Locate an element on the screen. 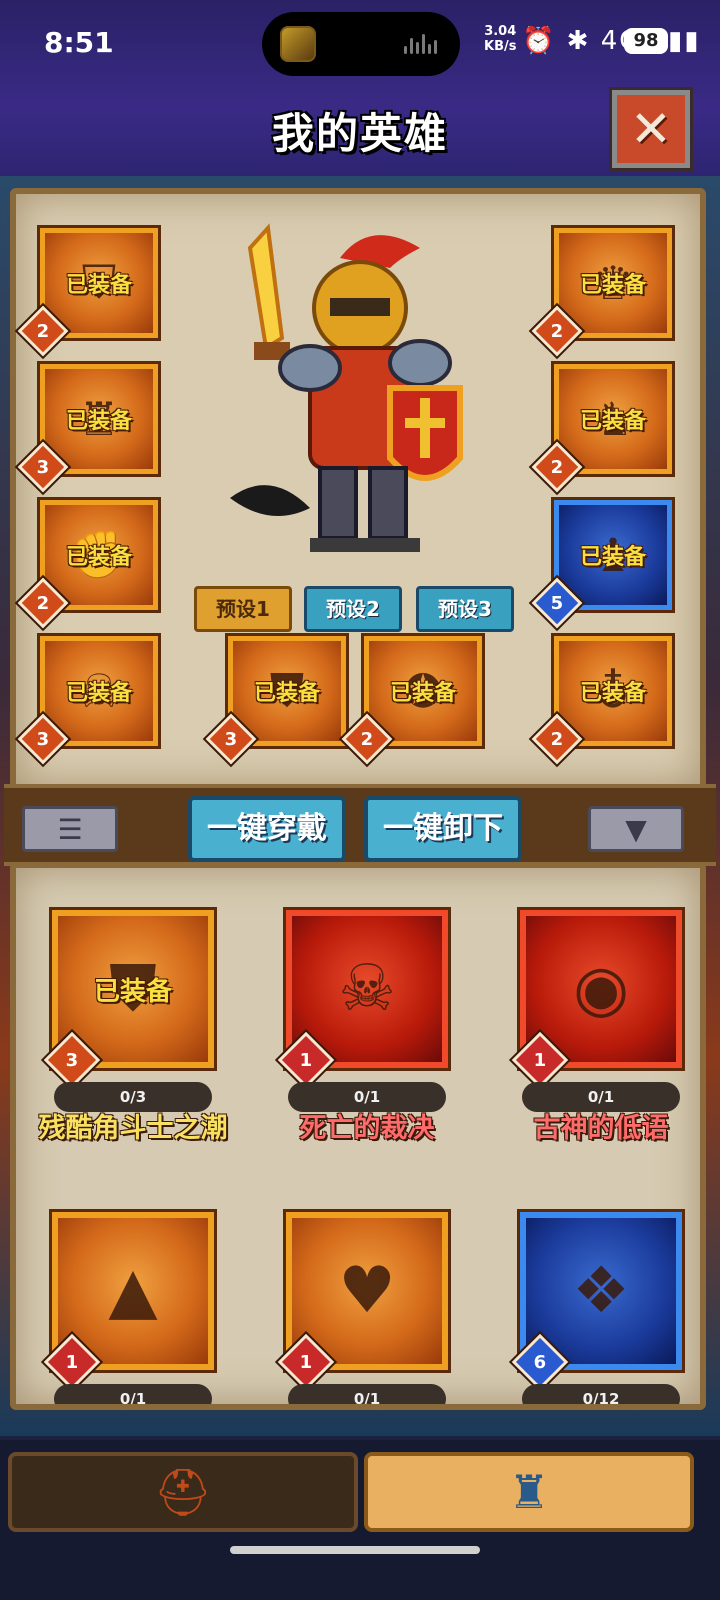 The height and width of the screenshot is (1600, 720). equip-slot-gauntlet: ✊ 已装备 2 is located at coordinates (87, 564).